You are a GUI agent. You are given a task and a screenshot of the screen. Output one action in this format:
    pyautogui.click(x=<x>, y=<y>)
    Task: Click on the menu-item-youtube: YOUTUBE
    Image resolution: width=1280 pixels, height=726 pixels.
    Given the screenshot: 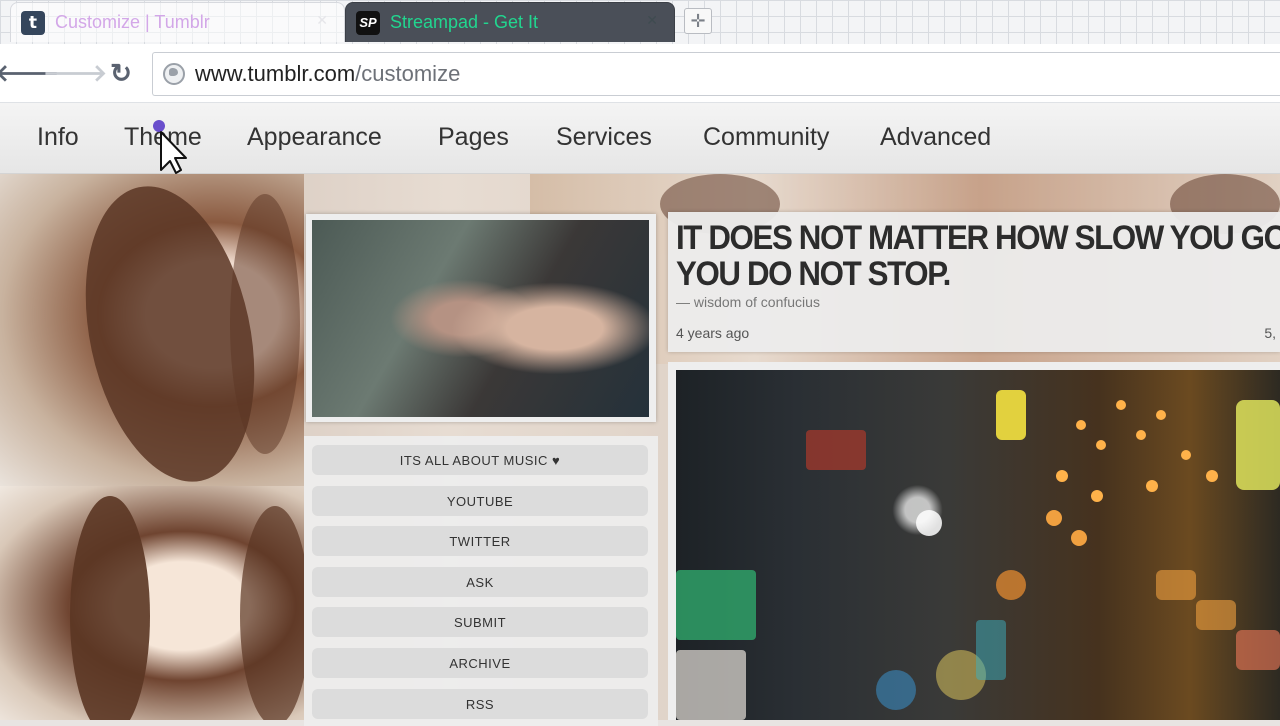 What is the action you would take?
    pyautogui.click(x=480, y=501)
    